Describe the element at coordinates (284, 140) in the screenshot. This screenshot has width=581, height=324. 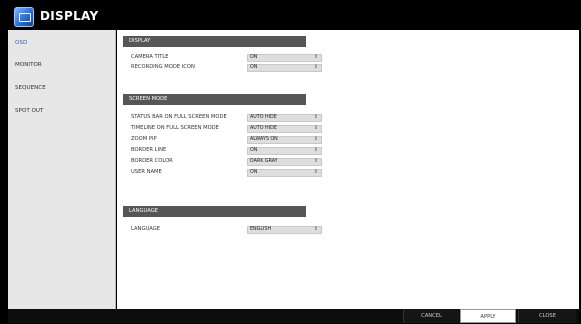
I see `zoom-pip-select: ALWAYS ON ⇕` at that location.